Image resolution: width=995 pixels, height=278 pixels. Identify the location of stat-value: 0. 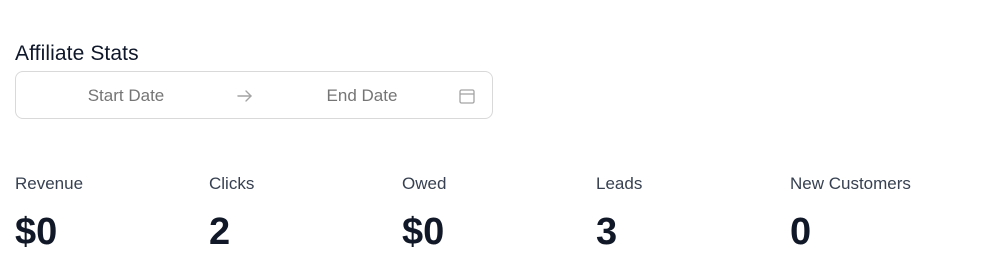
(801, 232).